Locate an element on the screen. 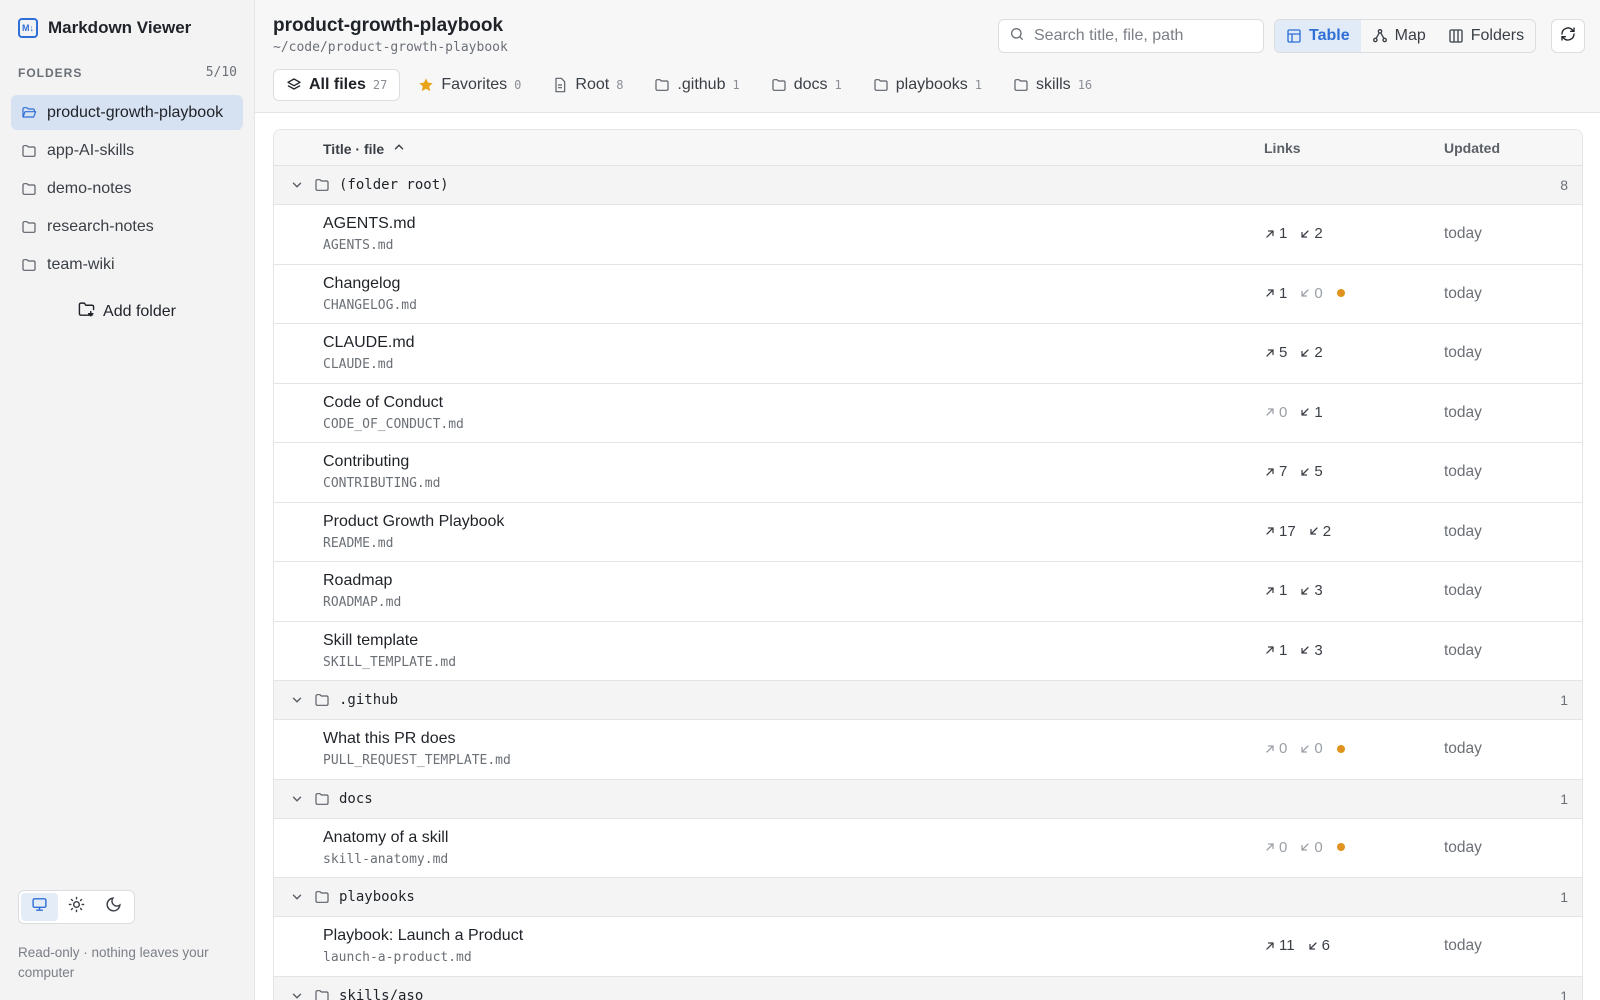 The image size is (1600, 1000). folders-label: FOLDERS is located at coordinates (50, 72).